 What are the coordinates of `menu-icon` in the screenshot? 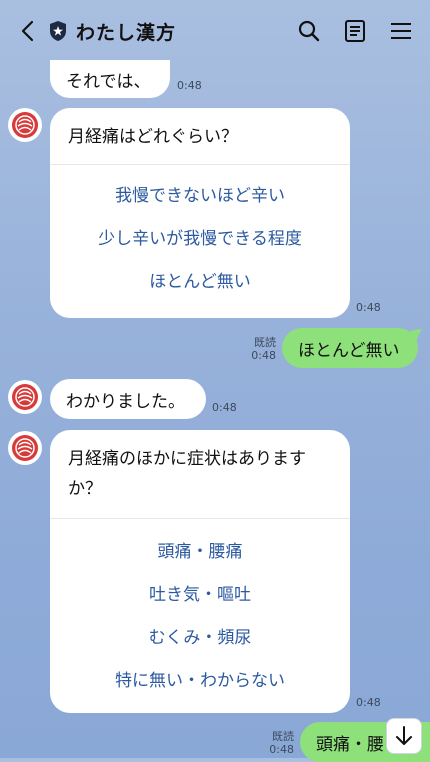 It's located at (401, 31).